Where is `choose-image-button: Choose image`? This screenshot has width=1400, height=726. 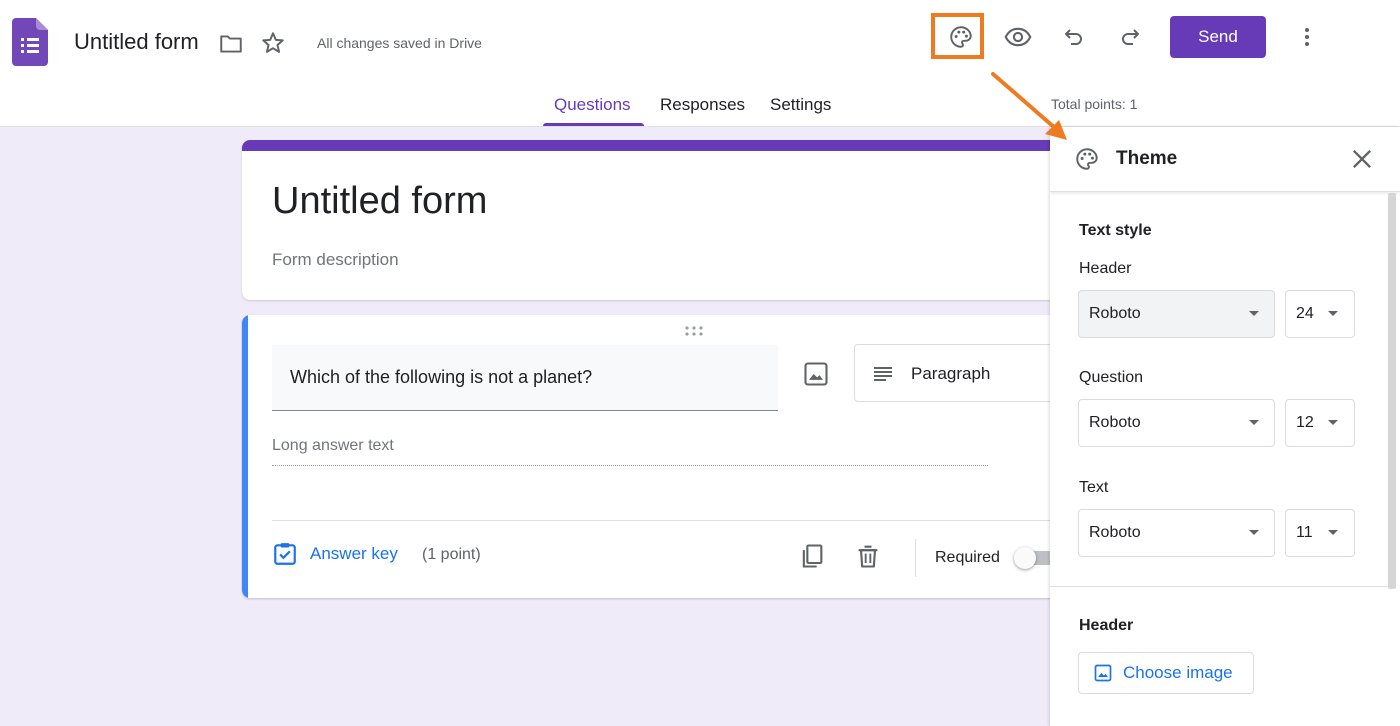
choose-image-button: Choose image is located at coordinates (1166, 673).